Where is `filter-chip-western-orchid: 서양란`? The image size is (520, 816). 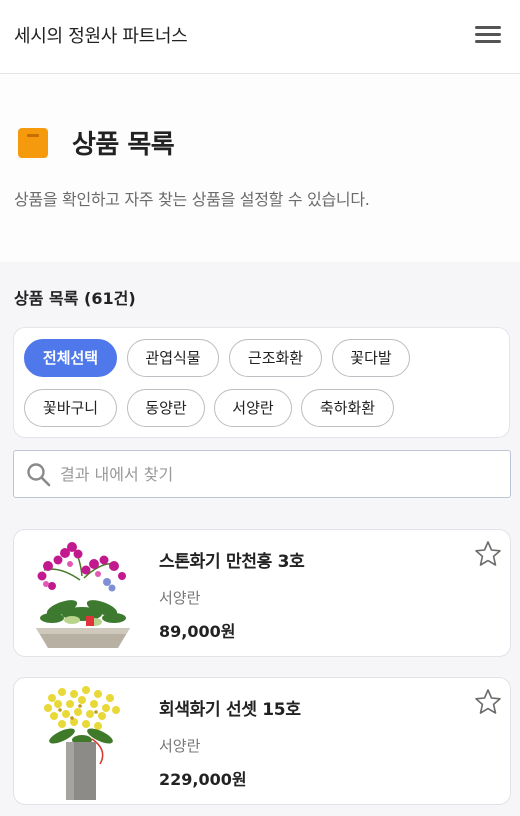
filter-chip-western-orchid: 서양란 is located at coordinates (253, 408).